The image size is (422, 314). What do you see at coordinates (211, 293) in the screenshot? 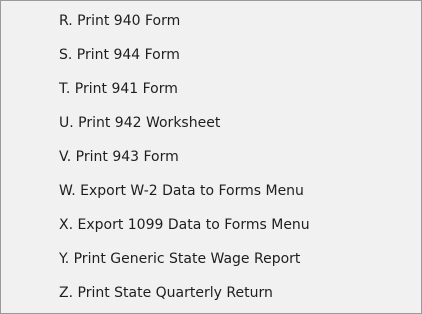
I see `menu-item-print-state-quarterly-return: Z. Print State Quarterly Return` at bounding box center [211, 293].